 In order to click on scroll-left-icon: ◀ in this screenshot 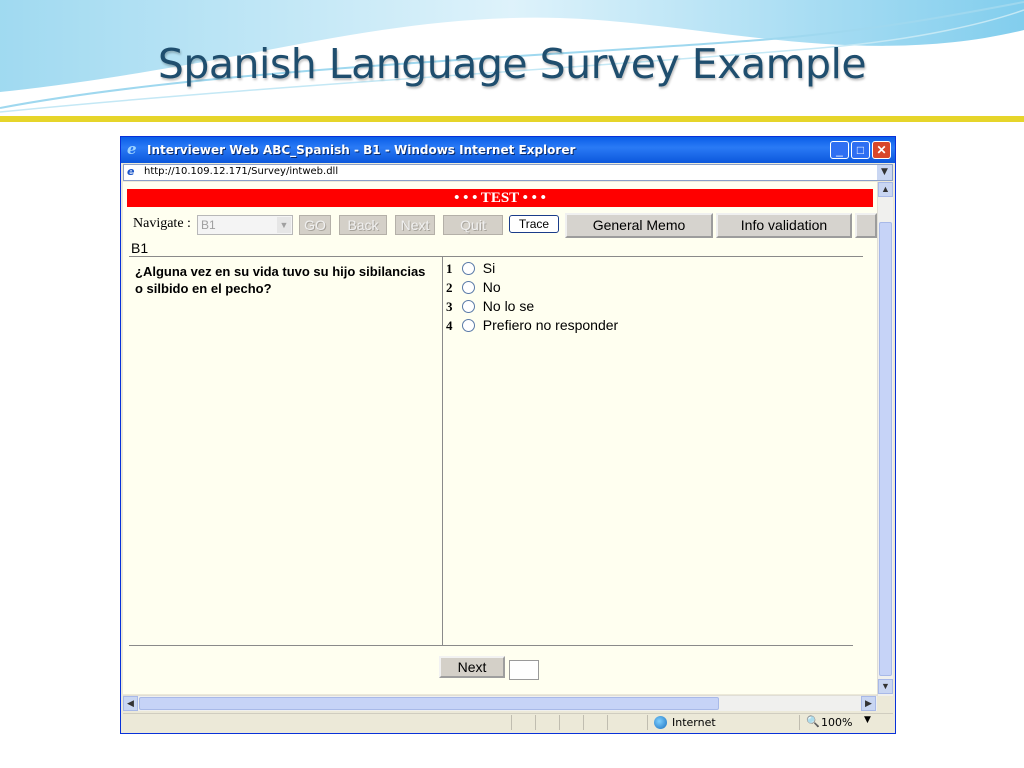, I will do `click(130, 703)`.